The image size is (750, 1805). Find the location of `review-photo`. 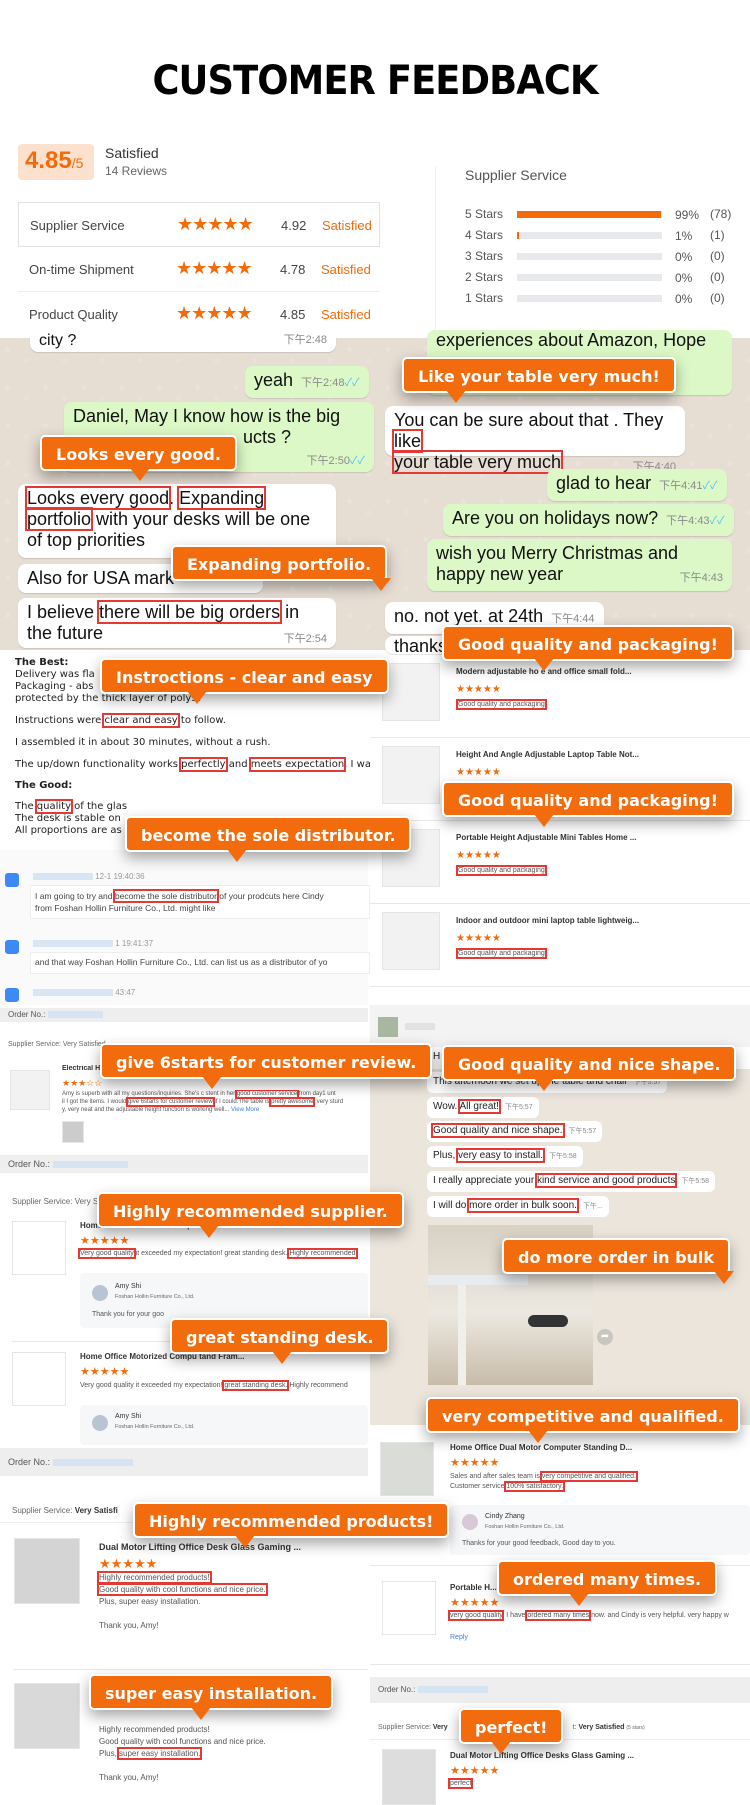

review-photo is located at coordinates (73, 1132).